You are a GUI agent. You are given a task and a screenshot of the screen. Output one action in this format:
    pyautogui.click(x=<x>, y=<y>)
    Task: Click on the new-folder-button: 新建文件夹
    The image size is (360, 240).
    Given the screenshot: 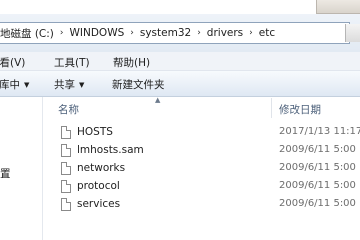 What is the action you would take?
    pyautogui.click(x=138, y=84)
    